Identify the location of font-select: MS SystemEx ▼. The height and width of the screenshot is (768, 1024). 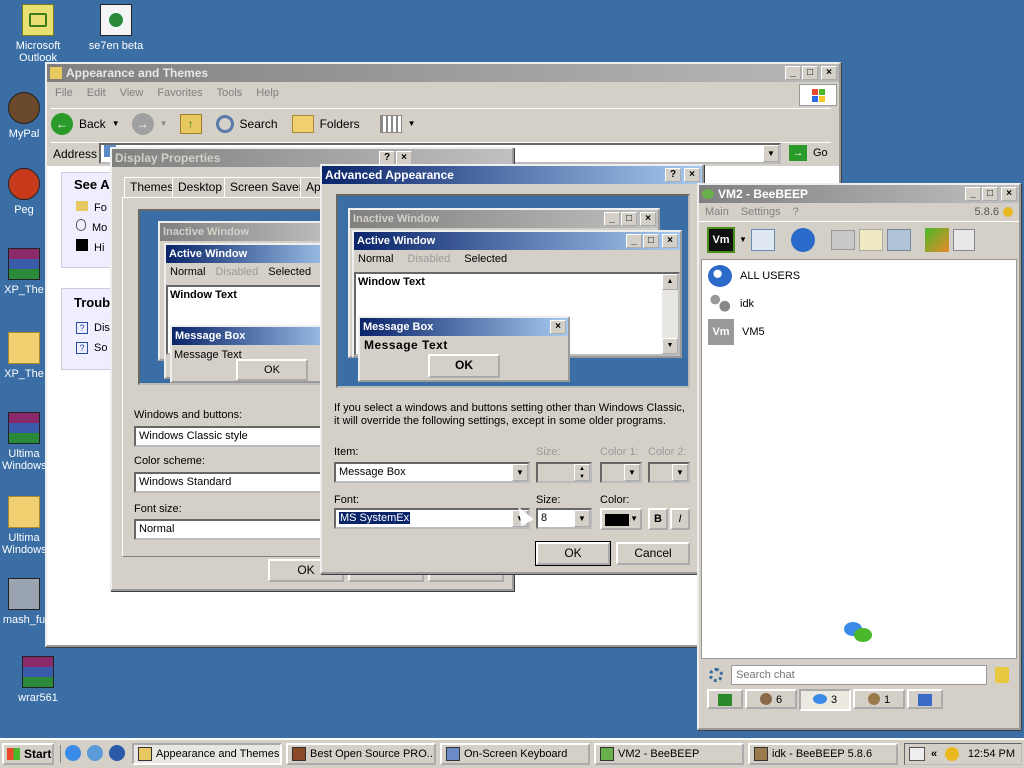
(432, 518).